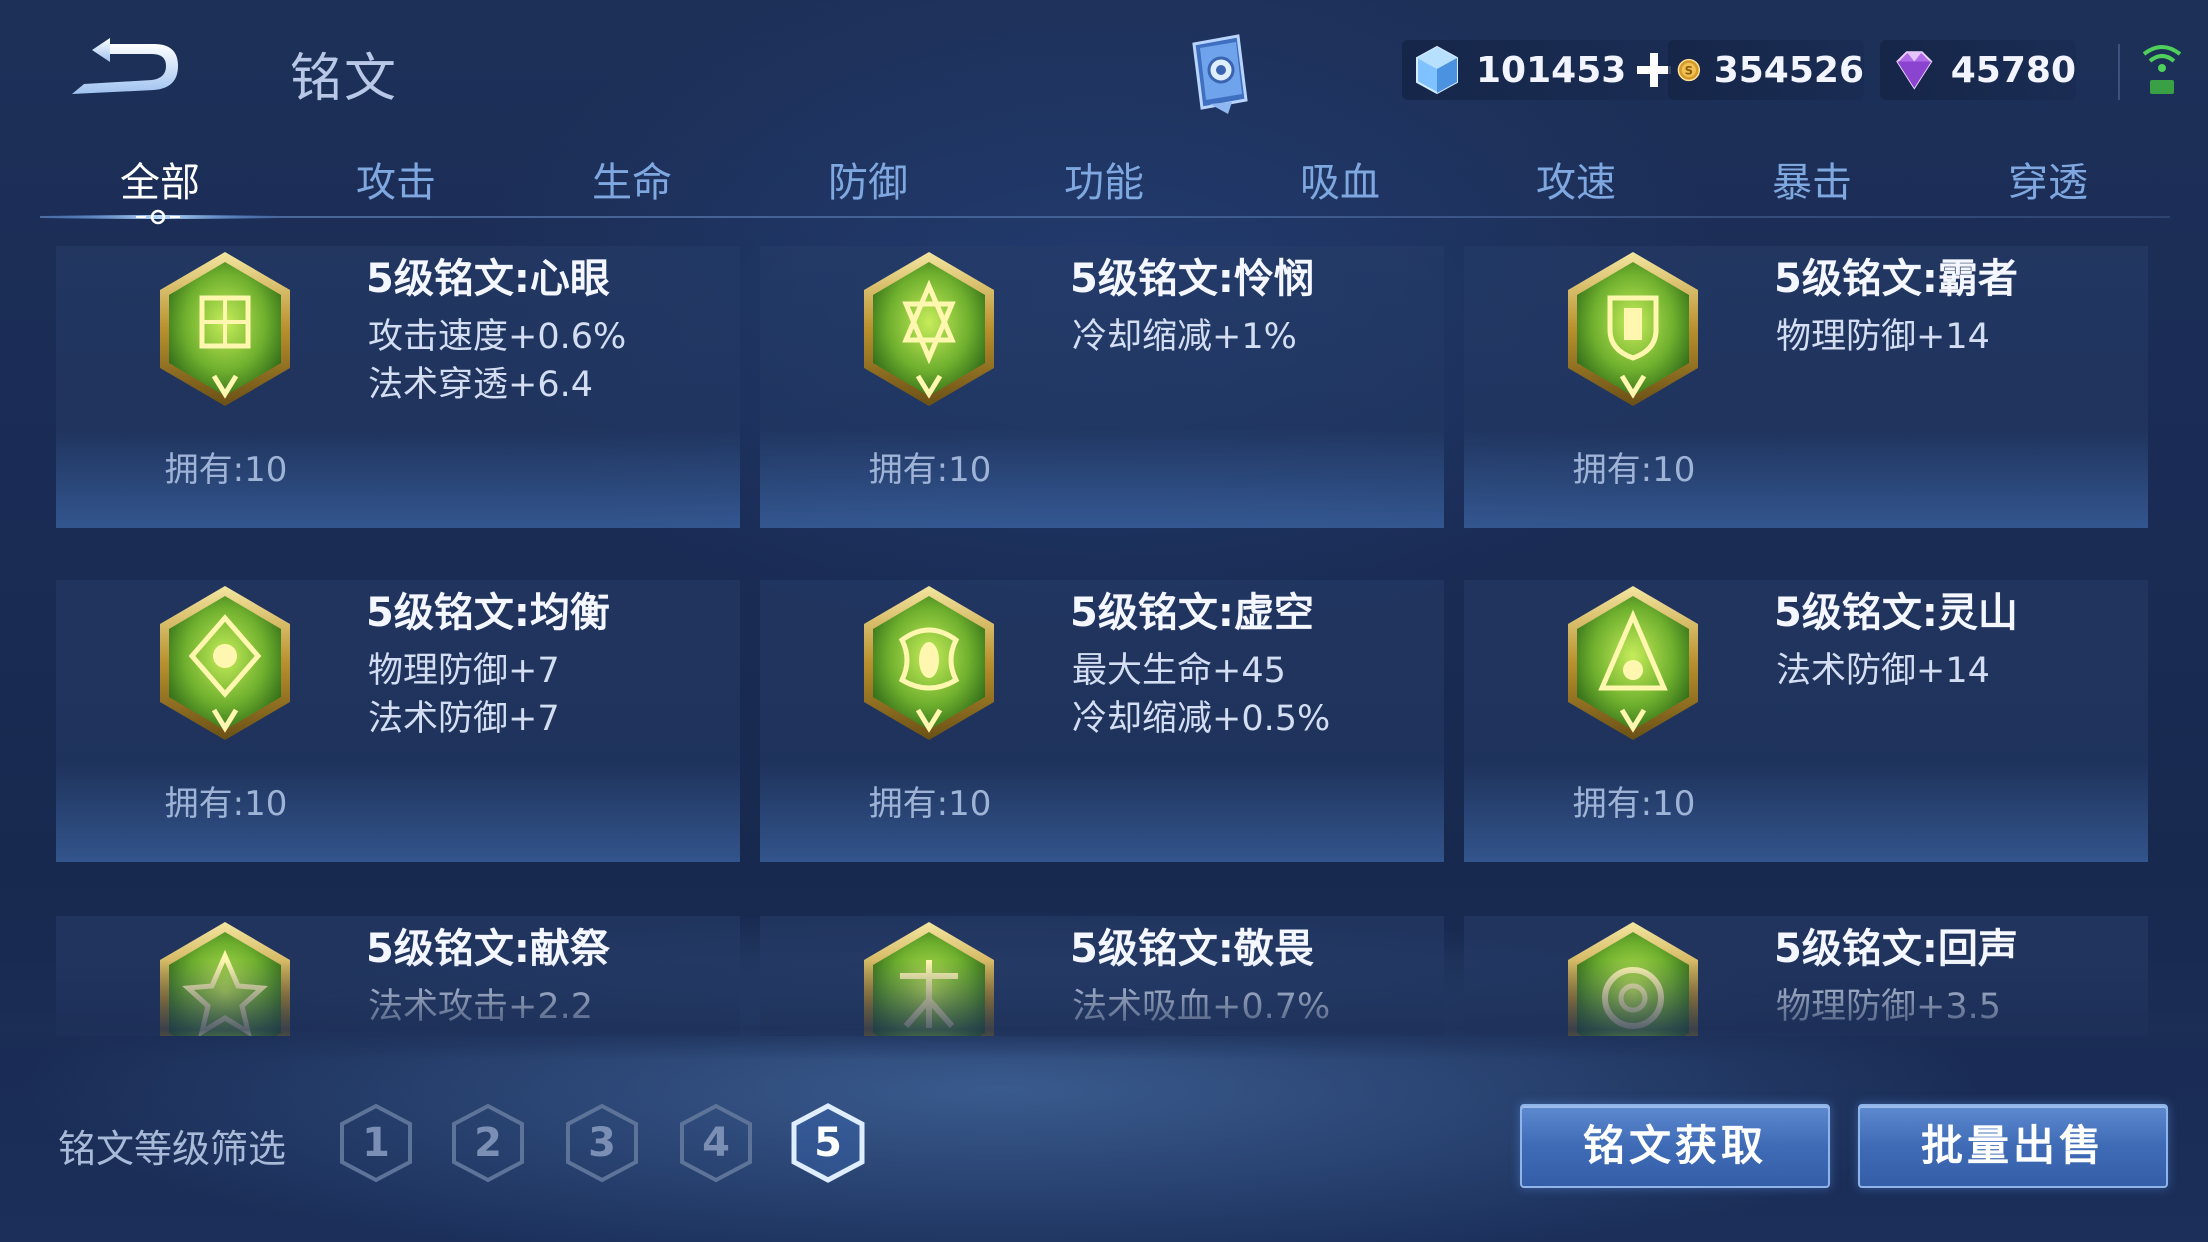 The width and height of the screenshot is (2208, 1242). I want to click on currency-gem: 45780, so click(1978, 70).